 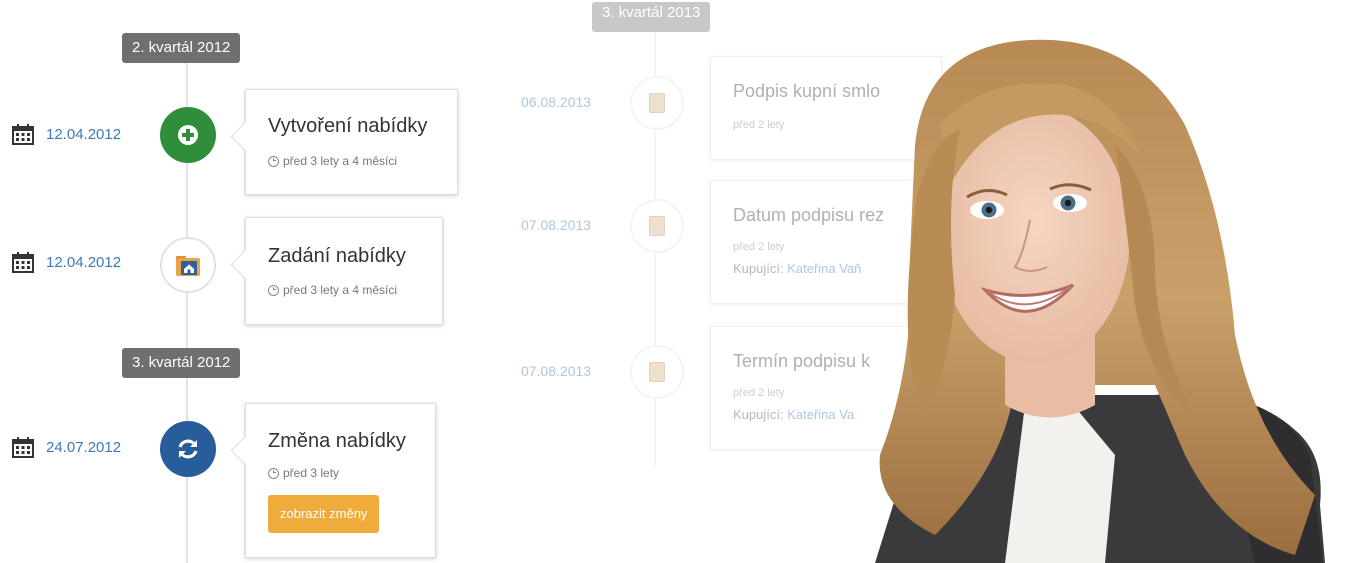 I want to click on faded-event-title: Termín podpisu k, so click(x=802, y=361).